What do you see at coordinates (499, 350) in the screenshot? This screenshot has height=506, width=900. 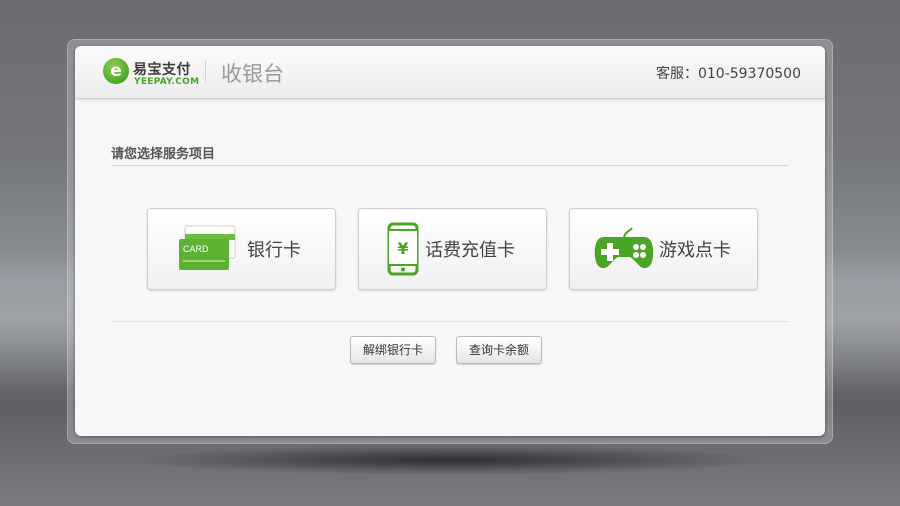 I see `check-balance-button: 查询卡余额` at bounding box center [499, 350].